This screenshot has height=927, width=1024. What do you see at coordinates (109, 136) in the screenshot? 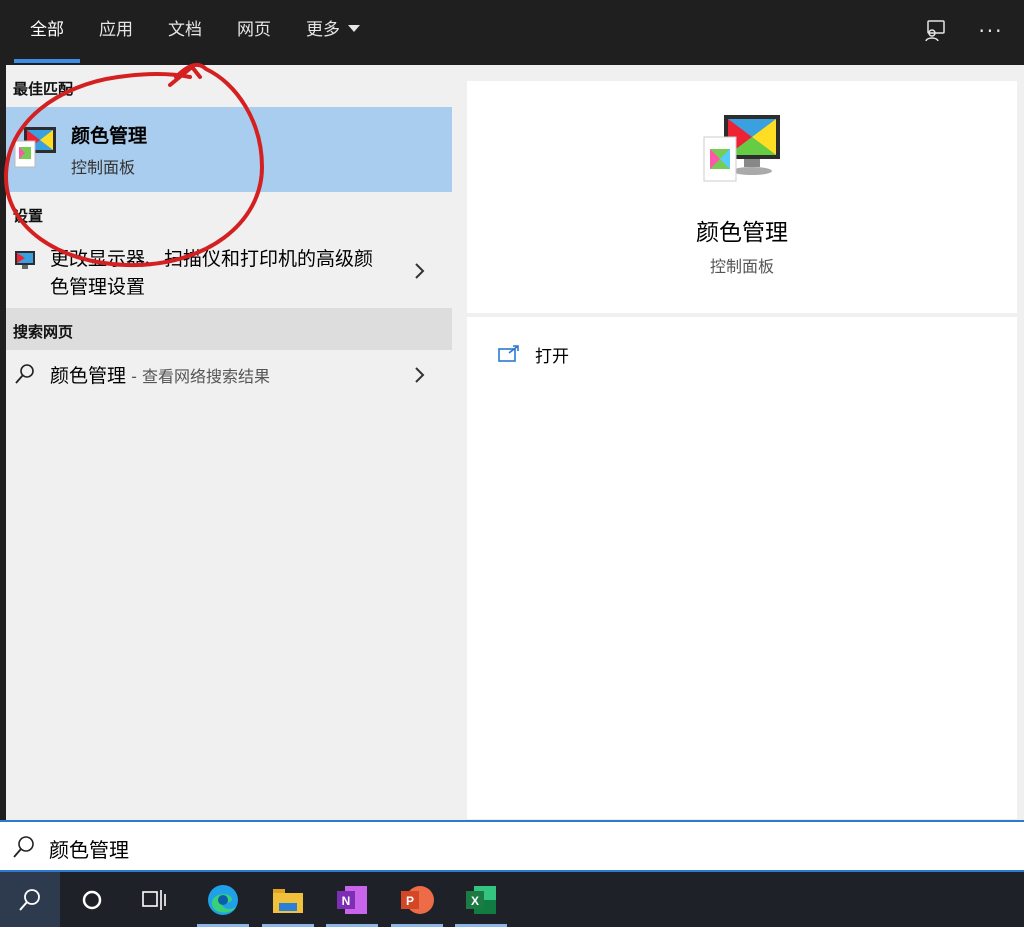
I see `best-match-name: 颜色管理` at bounding box center [109, 136].